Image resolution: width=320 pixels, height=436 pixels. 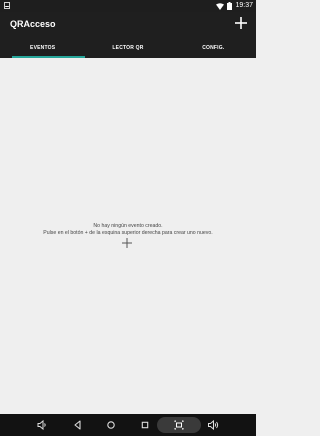 What do you see at coordinates (230, 6) in the screenshot?
I see `battery-icon` at bounding box center [230, 6].